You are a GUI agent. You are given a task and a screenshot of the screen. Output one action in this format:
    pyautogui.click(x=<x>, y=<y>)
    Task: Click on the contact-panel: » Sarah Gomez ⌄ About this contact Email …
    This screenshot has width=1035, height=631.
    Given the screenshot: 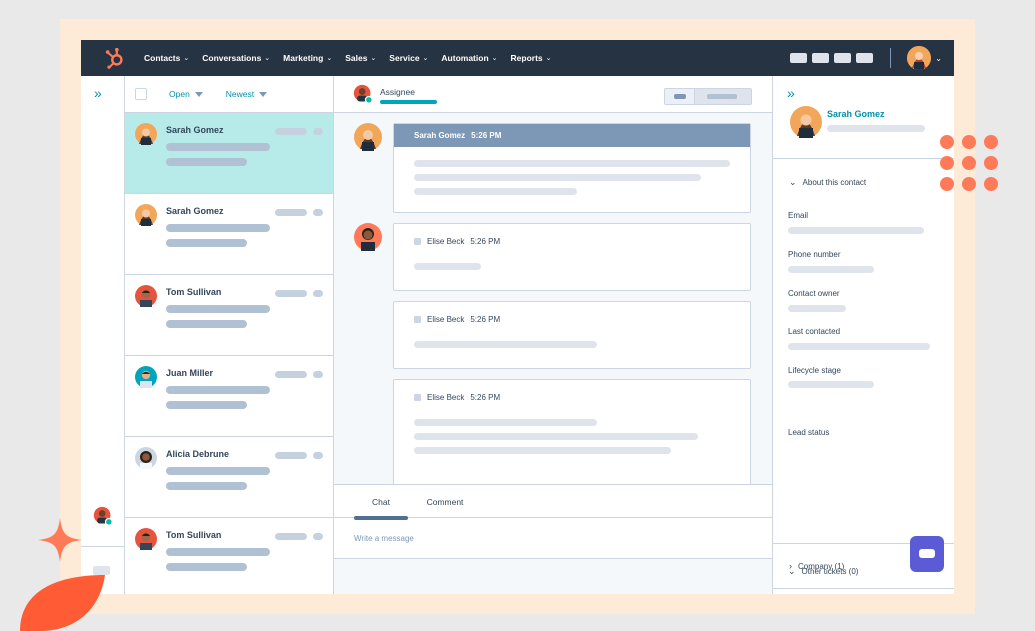 What is the action you would take?
    pyautogui.click(x=863, y=335)
    